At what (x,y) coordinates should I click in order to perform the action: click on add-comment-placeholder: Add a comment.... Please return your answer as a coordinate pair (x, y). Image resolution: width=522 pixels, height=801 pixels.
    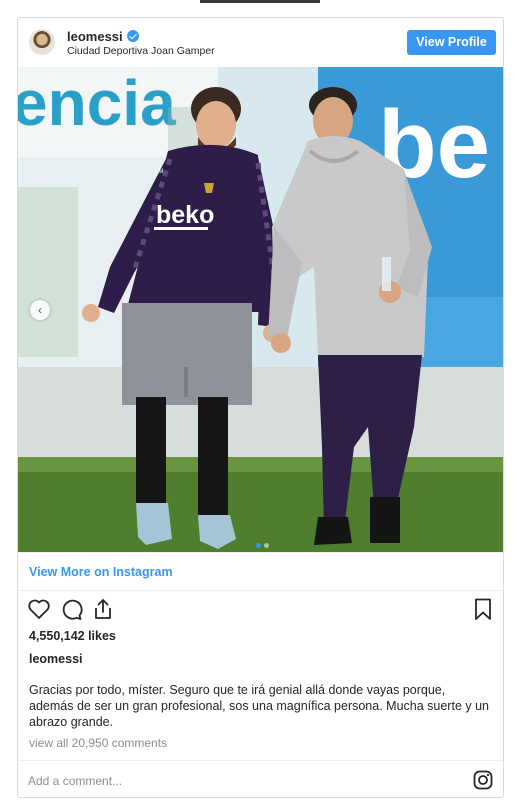
    Looking at the image, I should click on (75, 781).